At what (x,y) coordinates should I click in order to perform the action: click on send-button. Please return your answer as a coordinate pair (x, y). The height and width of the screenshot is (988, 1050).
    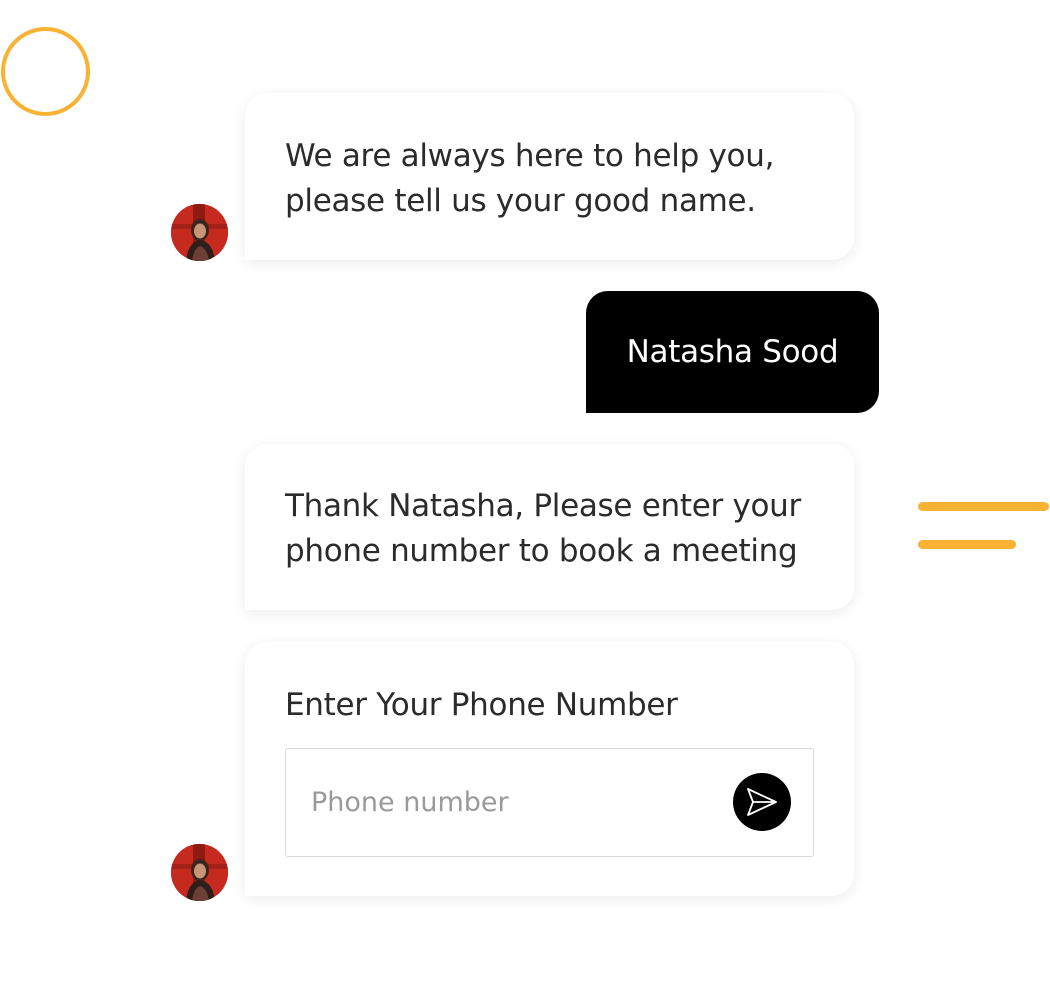
    Looking at the image, I should click on (762, 802).